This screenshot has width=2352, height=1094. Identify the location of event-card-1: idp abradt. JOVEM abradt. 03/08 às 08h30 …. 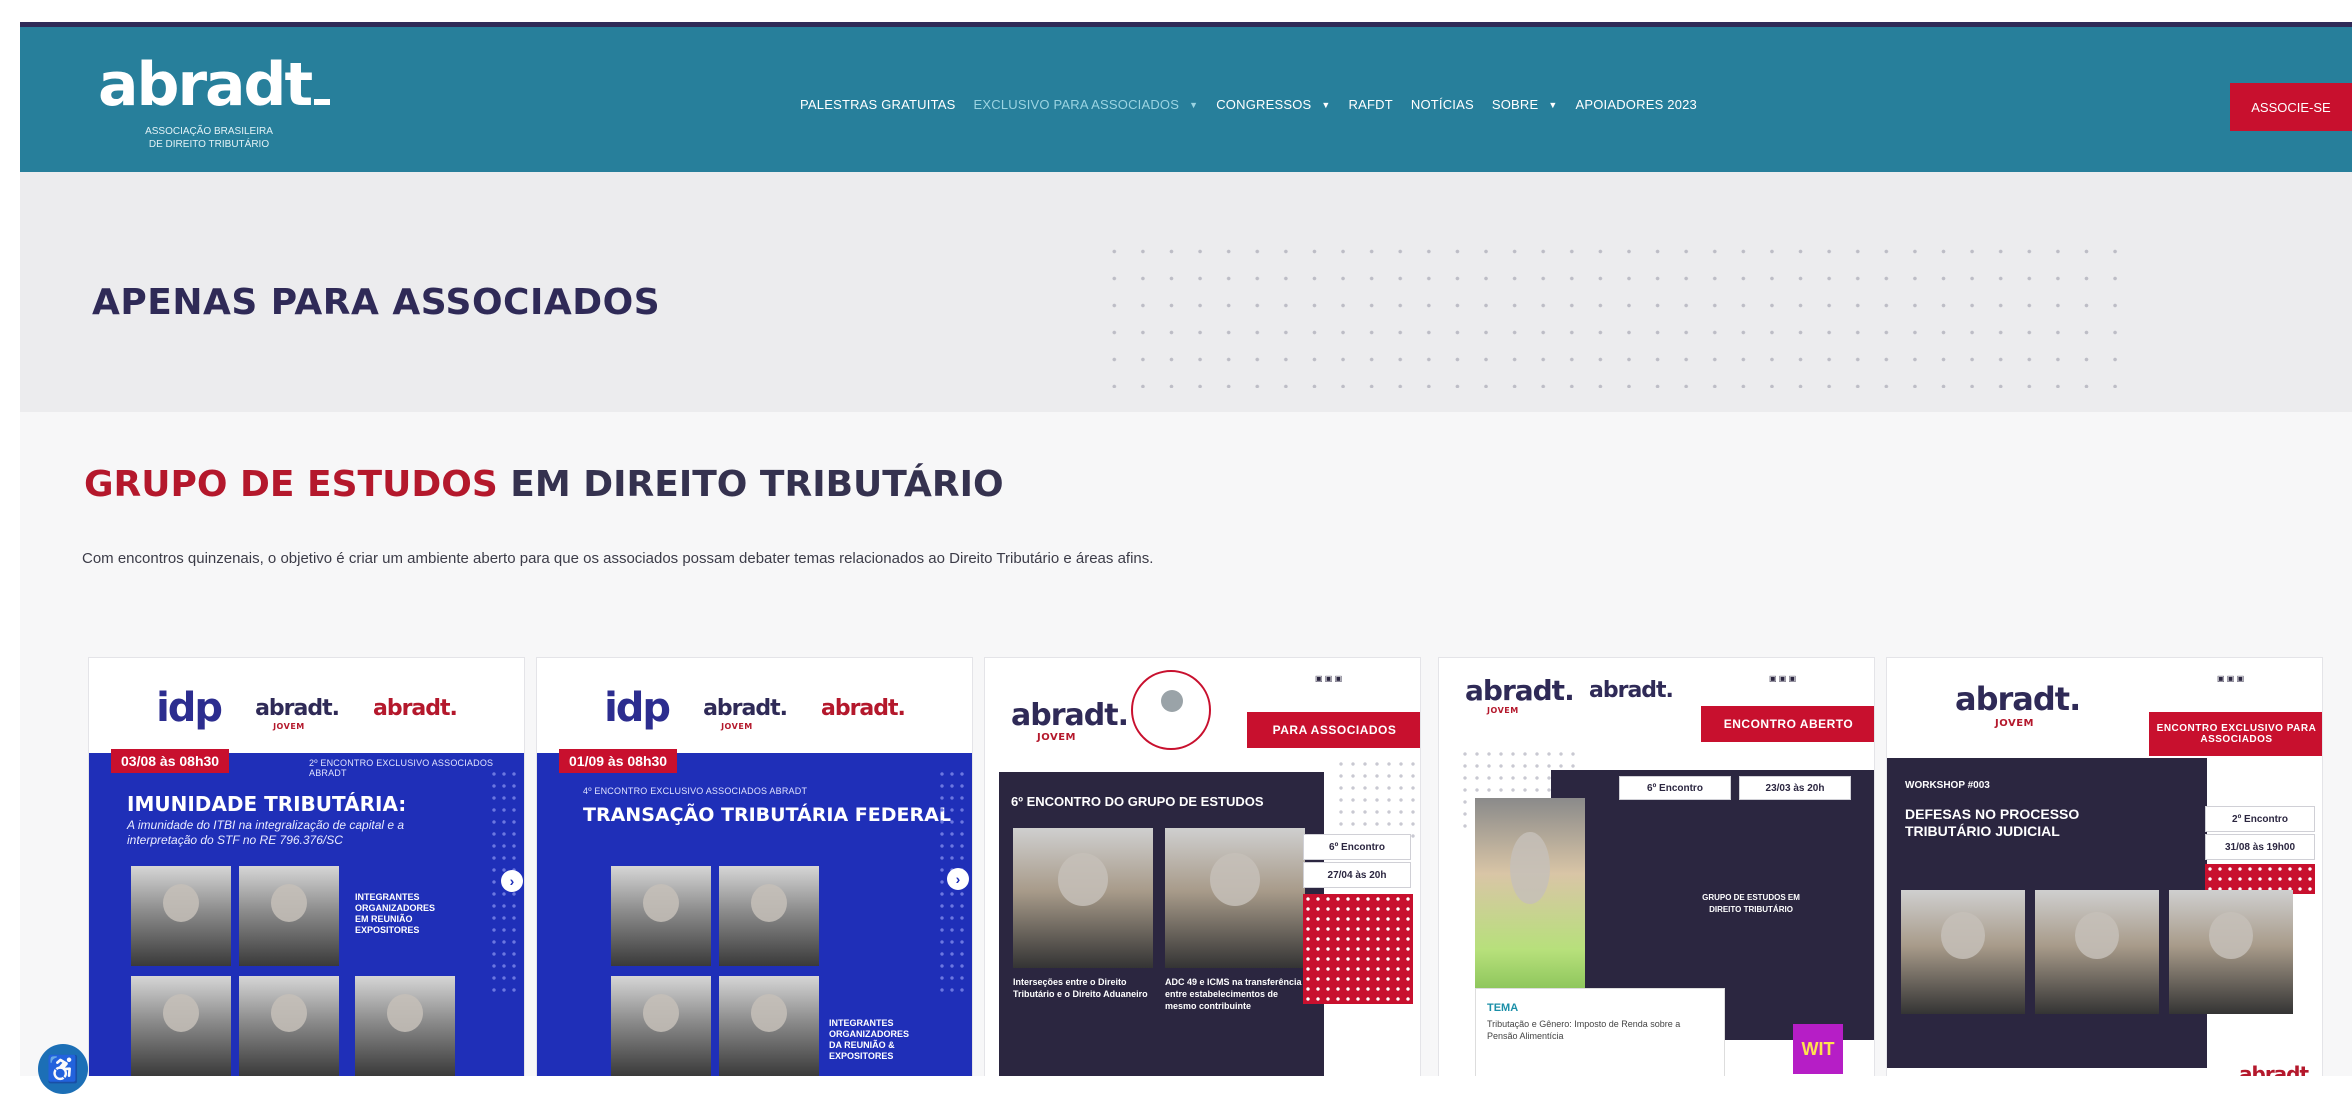
(306, 866).